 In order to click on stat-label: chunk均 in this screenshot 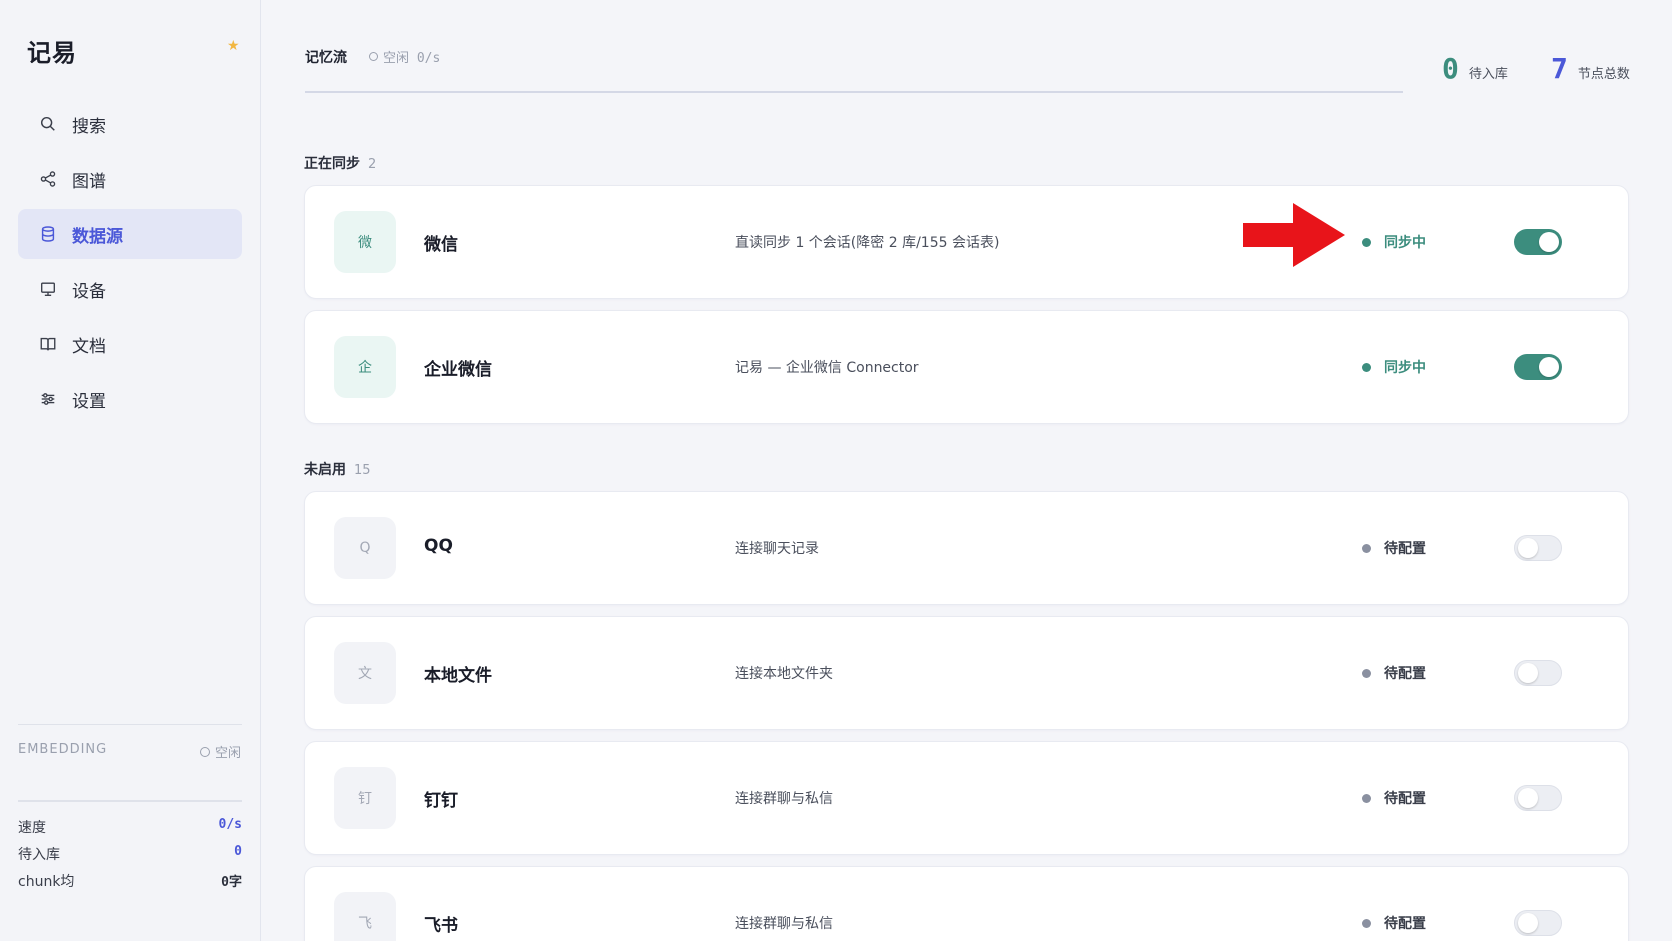, I will do `click(46, 882)`.